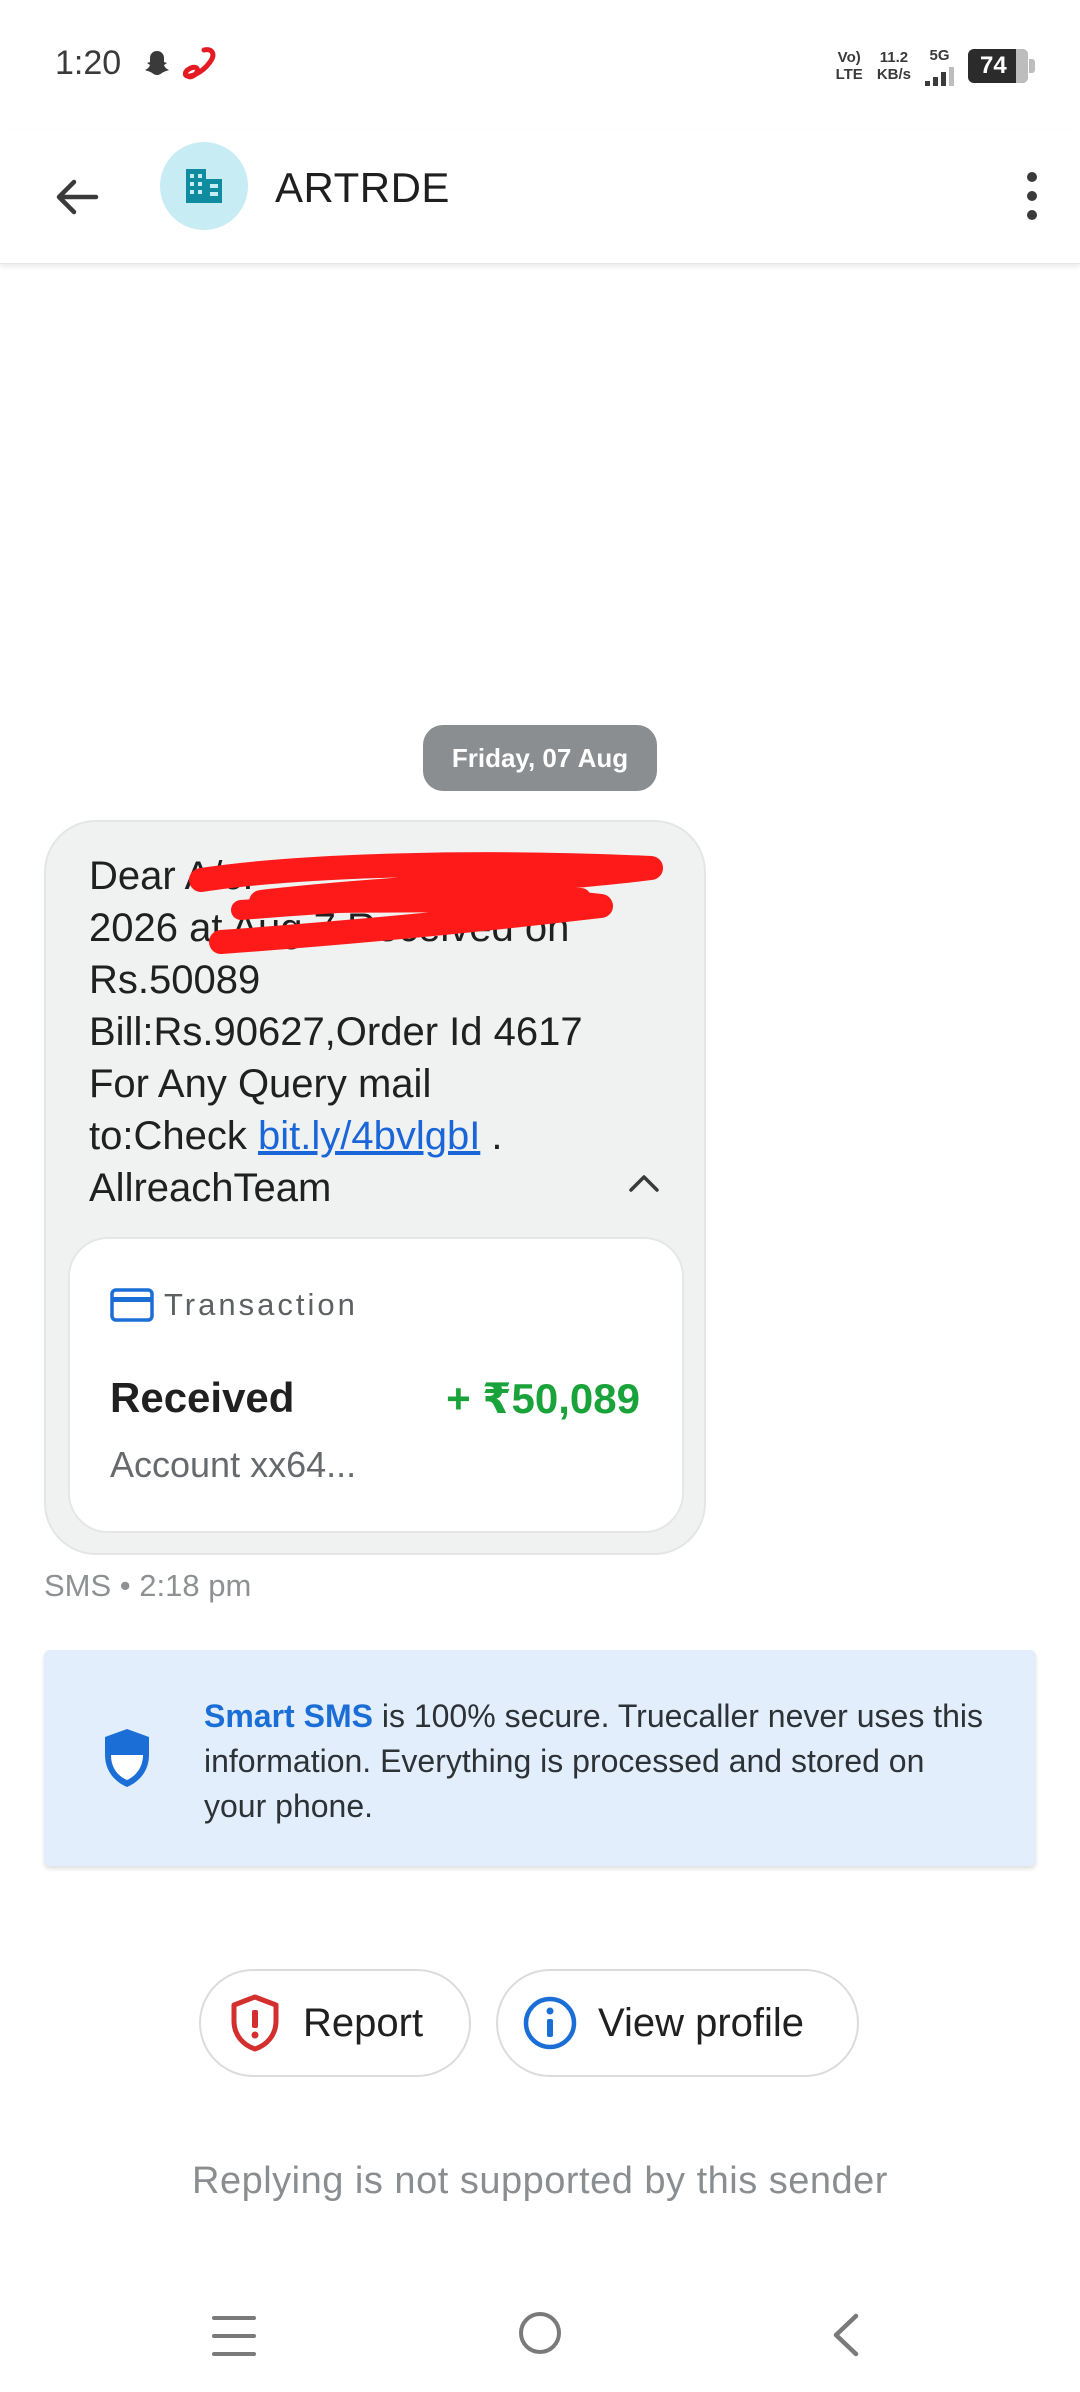 The height and width of the screenshot is (2392, 1080). I want to click on status-indicators: Vo) LTE 11.2 KB/s 5G 74, so click(935, 66).